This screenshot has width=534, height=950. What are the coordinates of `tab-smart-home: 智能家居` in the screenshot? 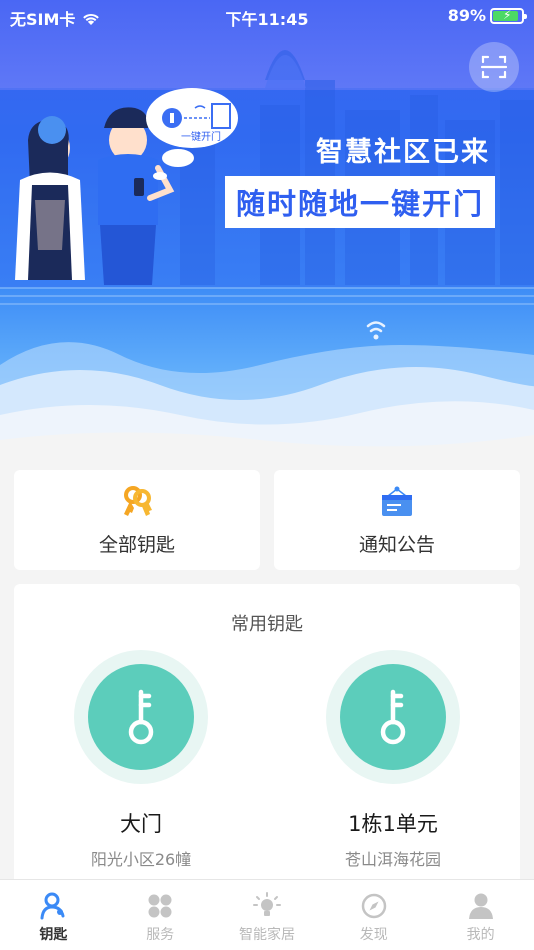 It's located at (267, 915).